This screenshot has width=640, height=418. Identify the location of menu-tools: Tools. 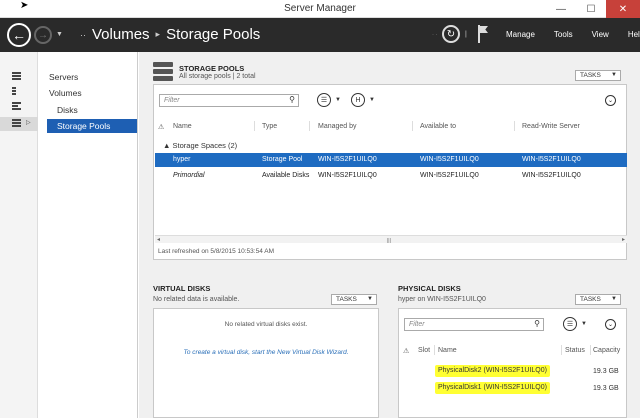
(563, 34).